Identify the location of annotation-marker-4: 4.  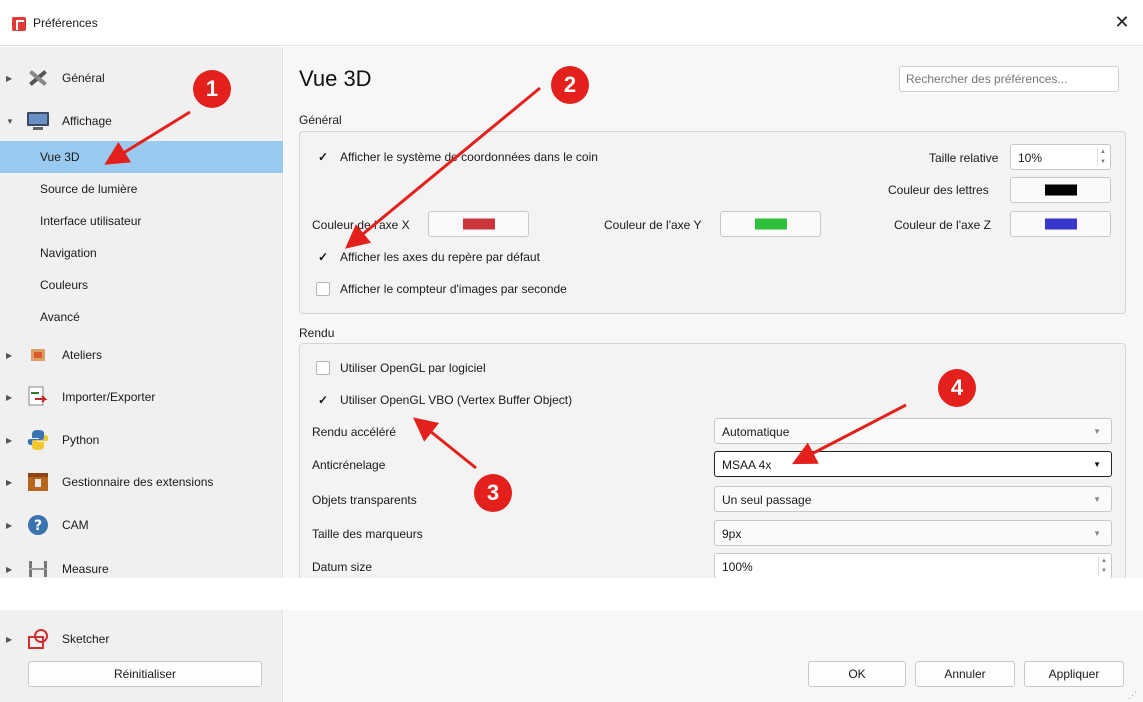
(957, 388).